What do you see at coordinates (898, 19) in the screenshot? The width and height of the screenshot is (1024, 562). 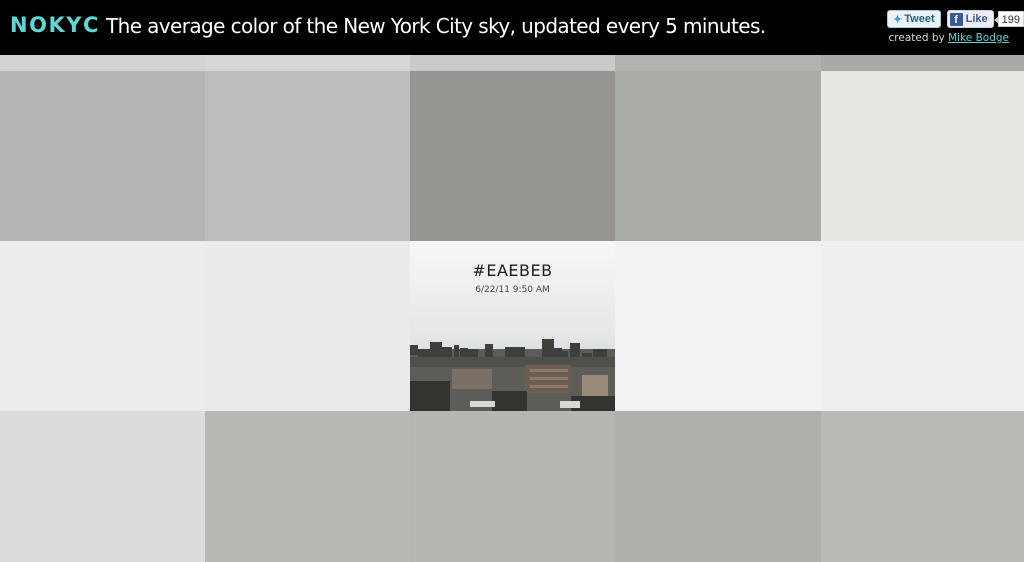 I see `twitter-bird-icon: ✦` at bounding box center [898, 19].